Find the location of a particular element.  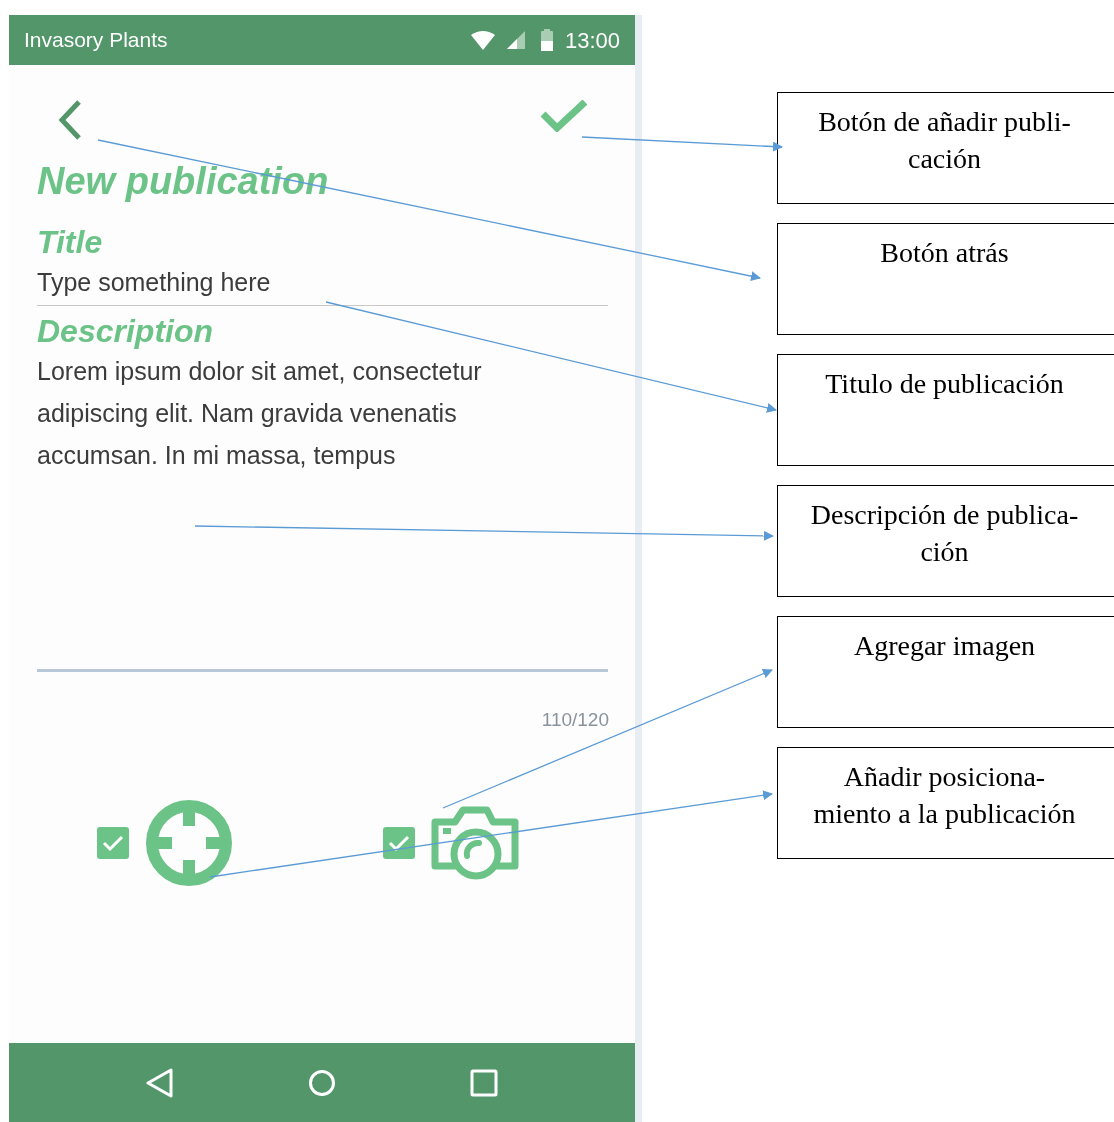

battery-icon is located at coordinates (546, 40).